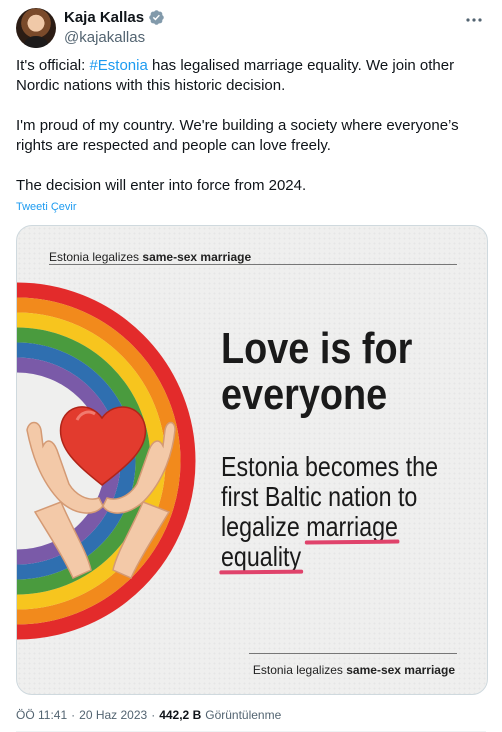  I want to click on views-count: 442,2 B, so click(180, 715).